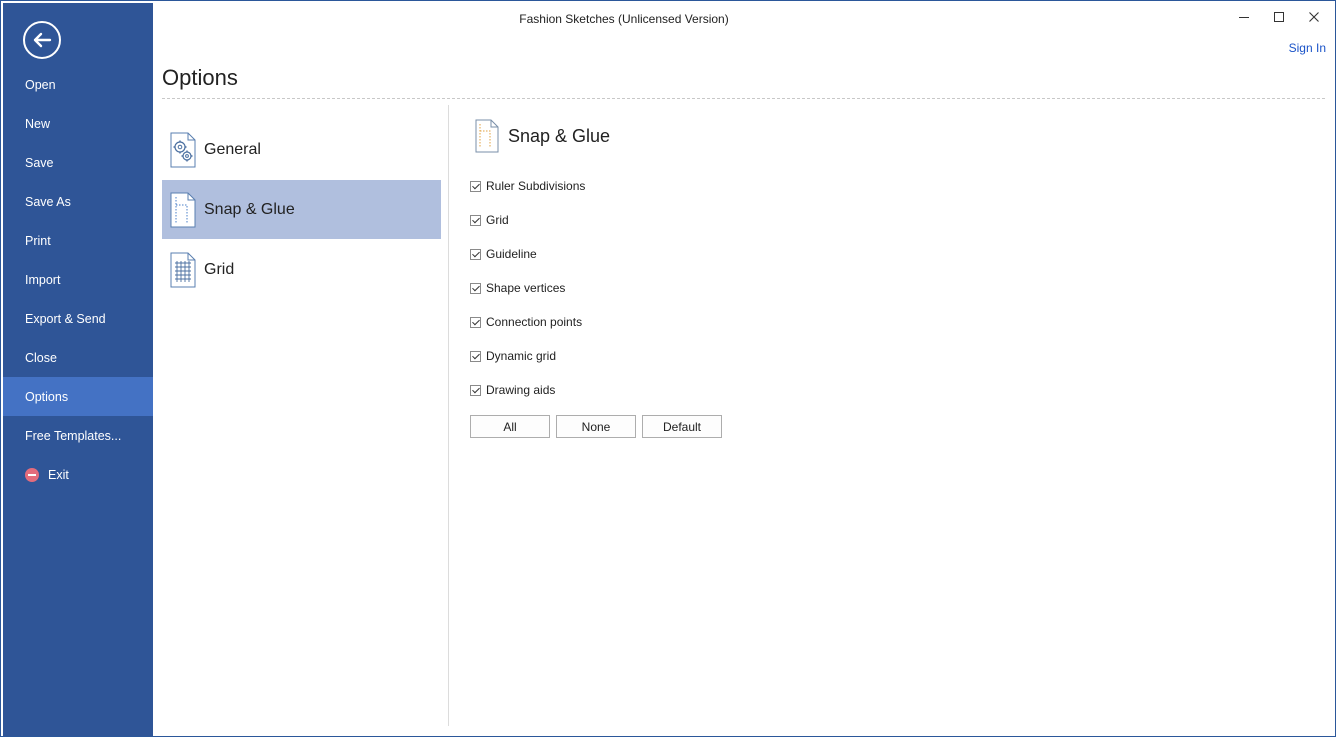 The height and width of the screenshot is (737, 1336). I want to click on option-ruler-subdivisions: Ruler Subdivisions, so click(527, 186).